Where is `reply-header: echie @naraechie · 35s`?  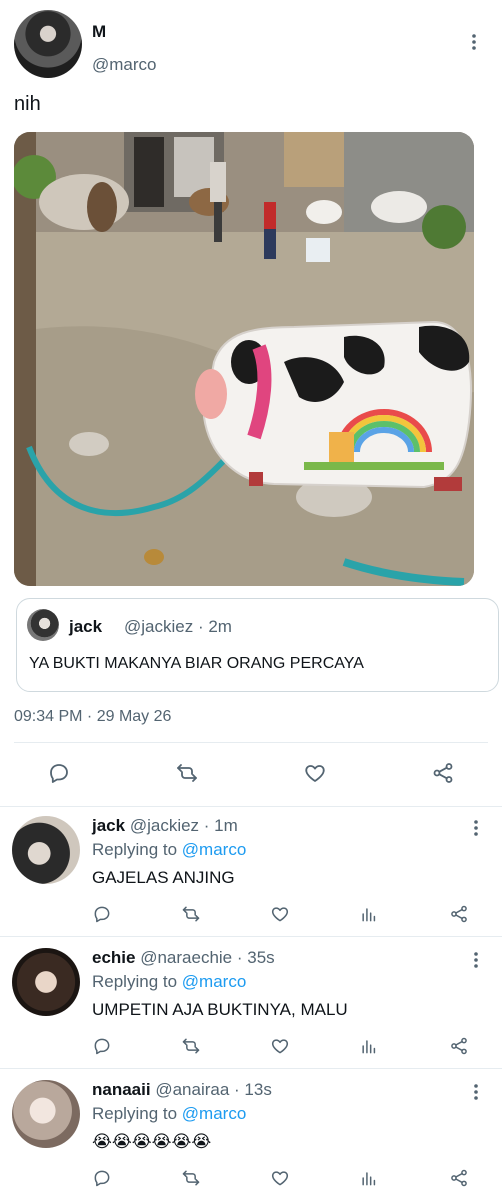 reply-header: echie @naraechie · 35s is located at coordinates (183, 958).